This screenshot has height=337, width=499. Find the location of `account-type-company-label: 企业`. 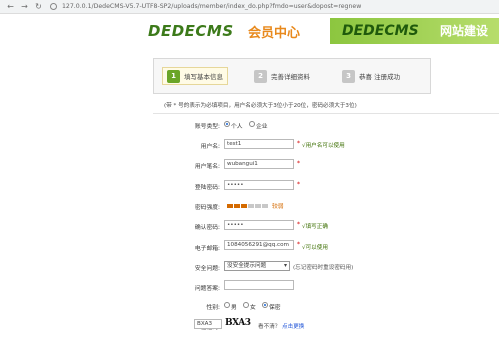

account-type-company-label: 企业 is located at coordinates (262, 127).